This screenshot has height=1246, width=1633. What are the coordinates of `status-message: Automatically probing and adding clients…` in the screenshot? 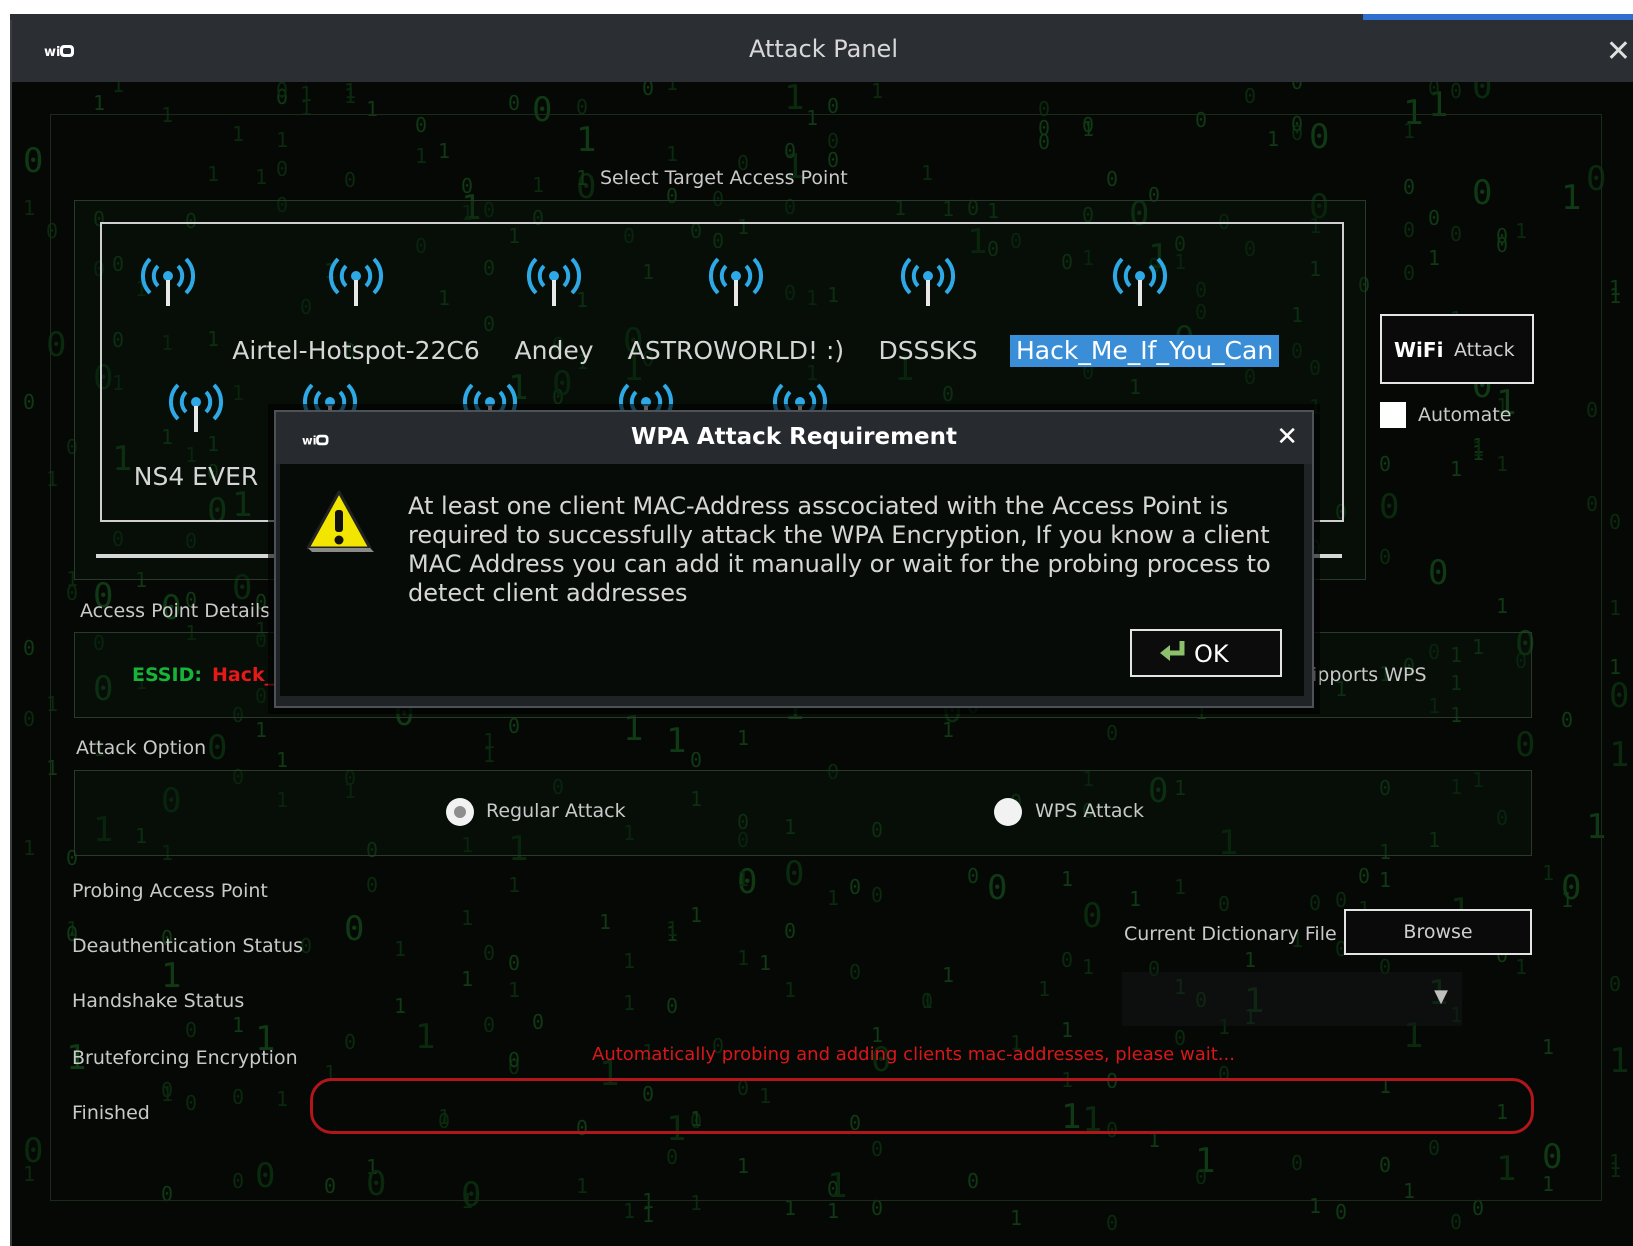 It's located at (913, 1054).